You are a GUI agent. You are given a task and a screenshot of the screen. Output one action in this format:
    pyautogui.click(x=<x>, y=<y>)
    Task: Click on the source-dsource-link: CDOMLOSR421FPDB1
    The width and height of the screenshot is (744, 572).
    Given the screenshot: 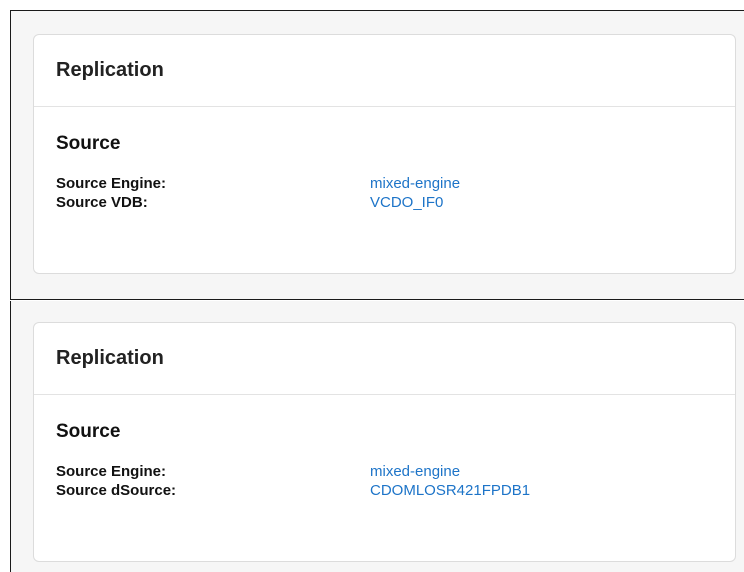 What is the action you would take?
    pyautogui.click(x=450, y=490)
    